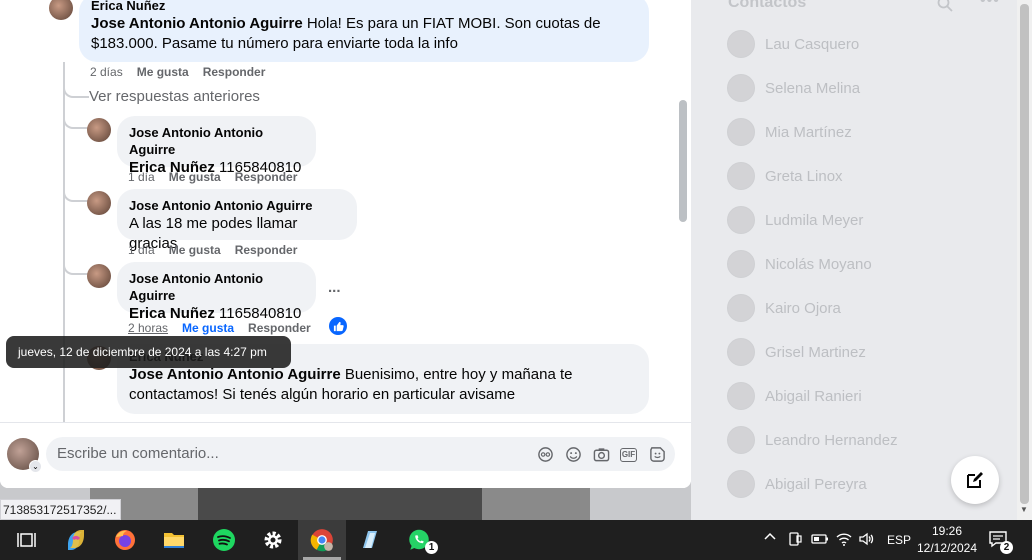 This screenshot has height=560, width=1032. Describe the element at coordinates (770, 538) in the screenshot. I see `chevron-up-icon` at that location.